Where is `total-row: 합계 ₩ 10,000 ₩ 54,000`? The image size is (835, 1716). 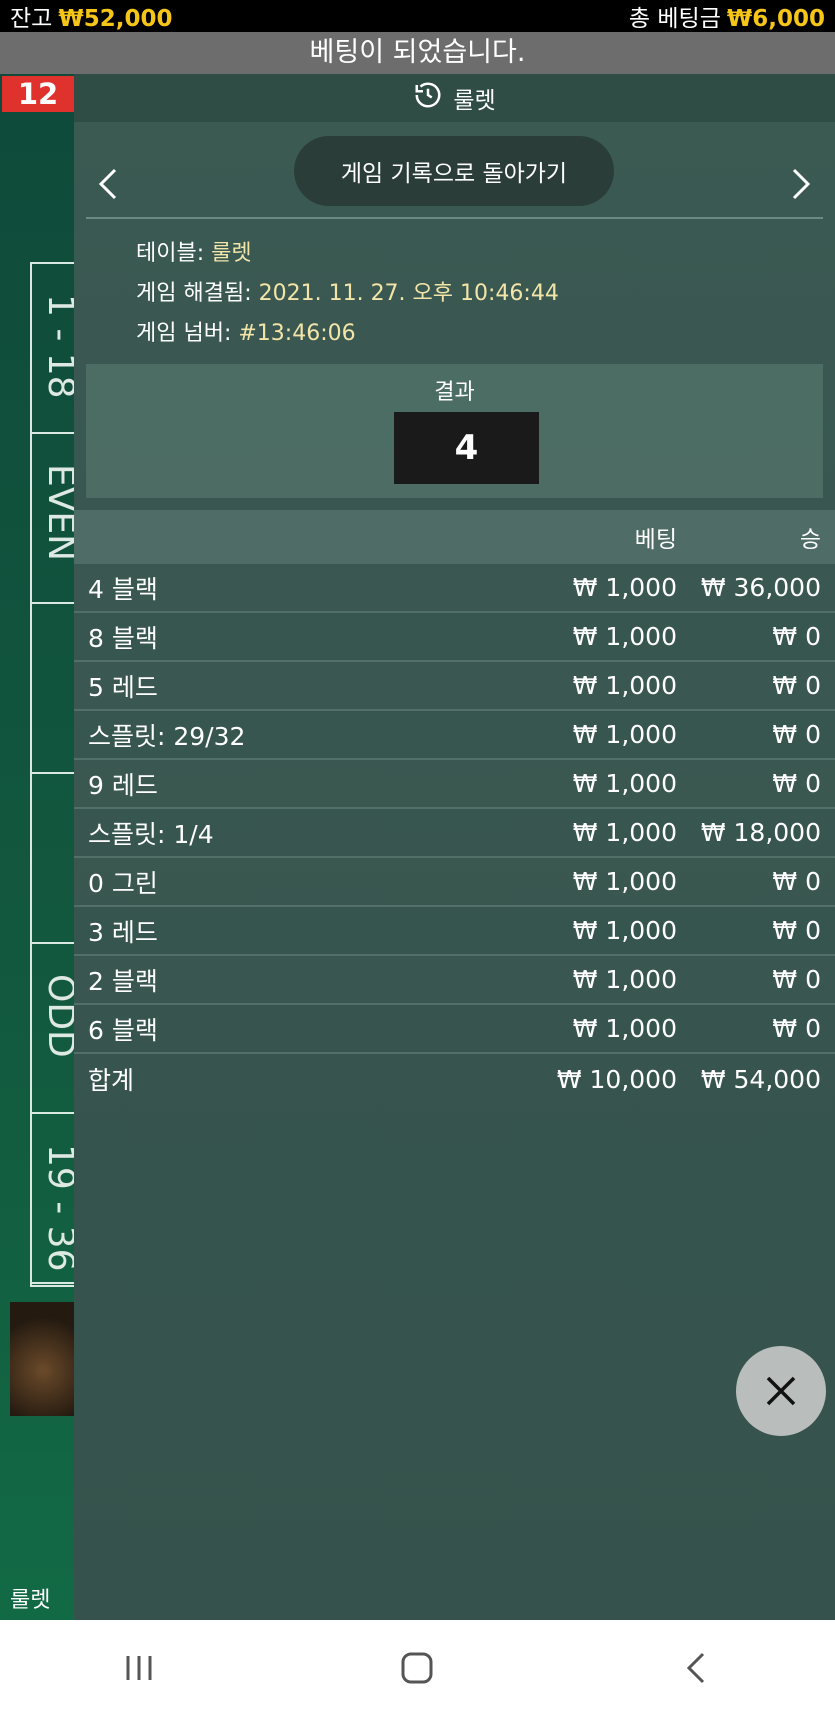
total-row: 합계 ₩ 10,000 ₩ 54,000 is located at coordinates (454, 1079).